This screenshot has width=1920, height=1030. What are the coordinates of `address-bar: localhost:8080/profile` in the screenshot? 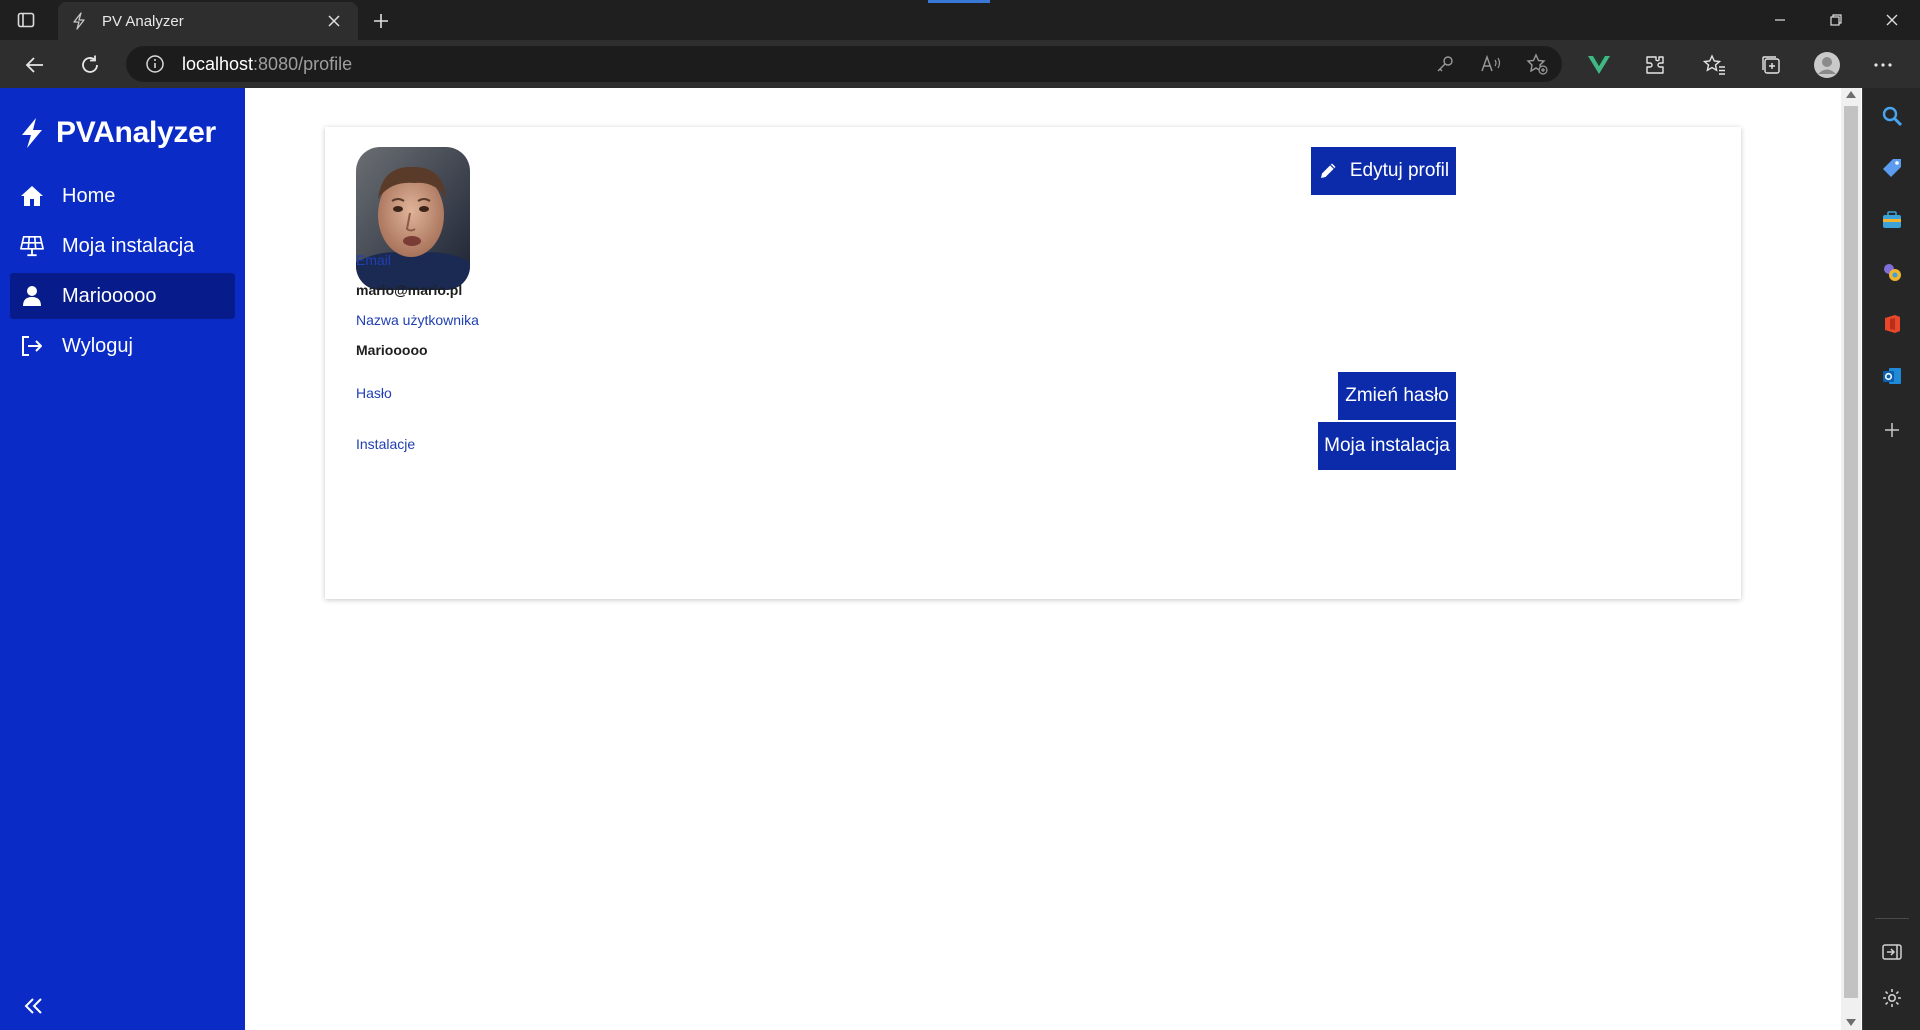 It's located at (844, 64).